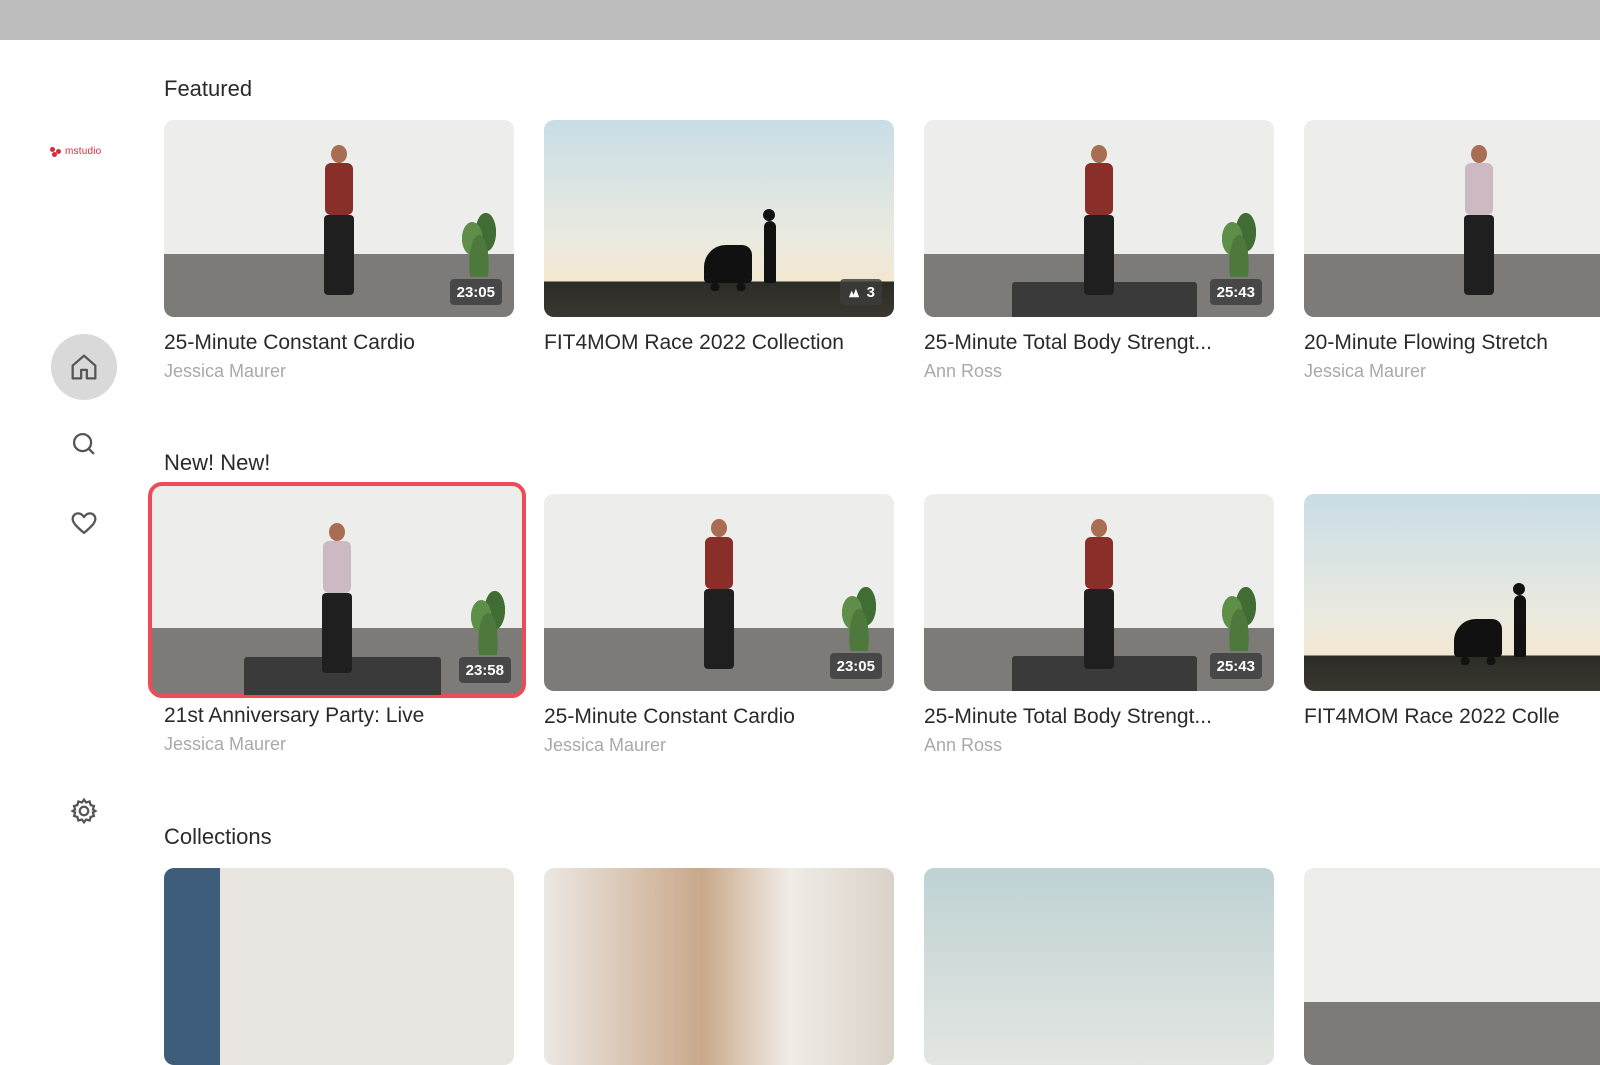 This screenshot has height=1065, width=1600. I want to click on collection-card: 3 FIT4MOM Race 2022 Collection, so click(719, 237).